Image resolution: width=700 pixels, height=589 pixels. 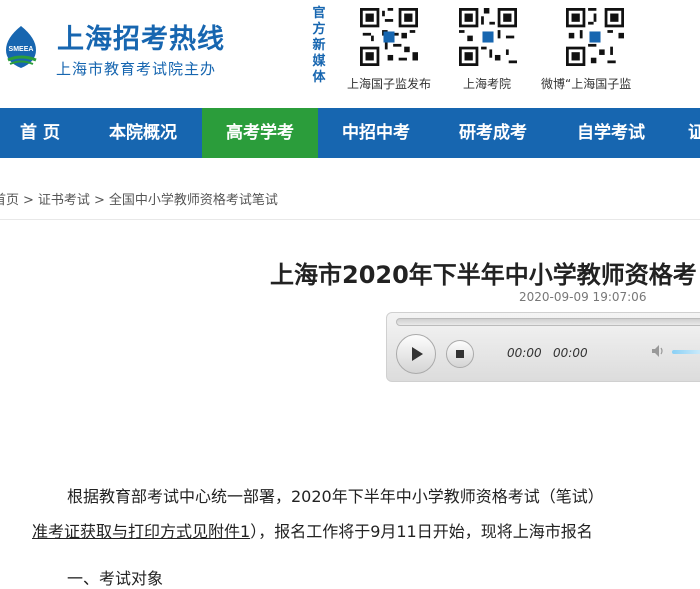 I want to click on stop-button, so click(x=460, y=354).